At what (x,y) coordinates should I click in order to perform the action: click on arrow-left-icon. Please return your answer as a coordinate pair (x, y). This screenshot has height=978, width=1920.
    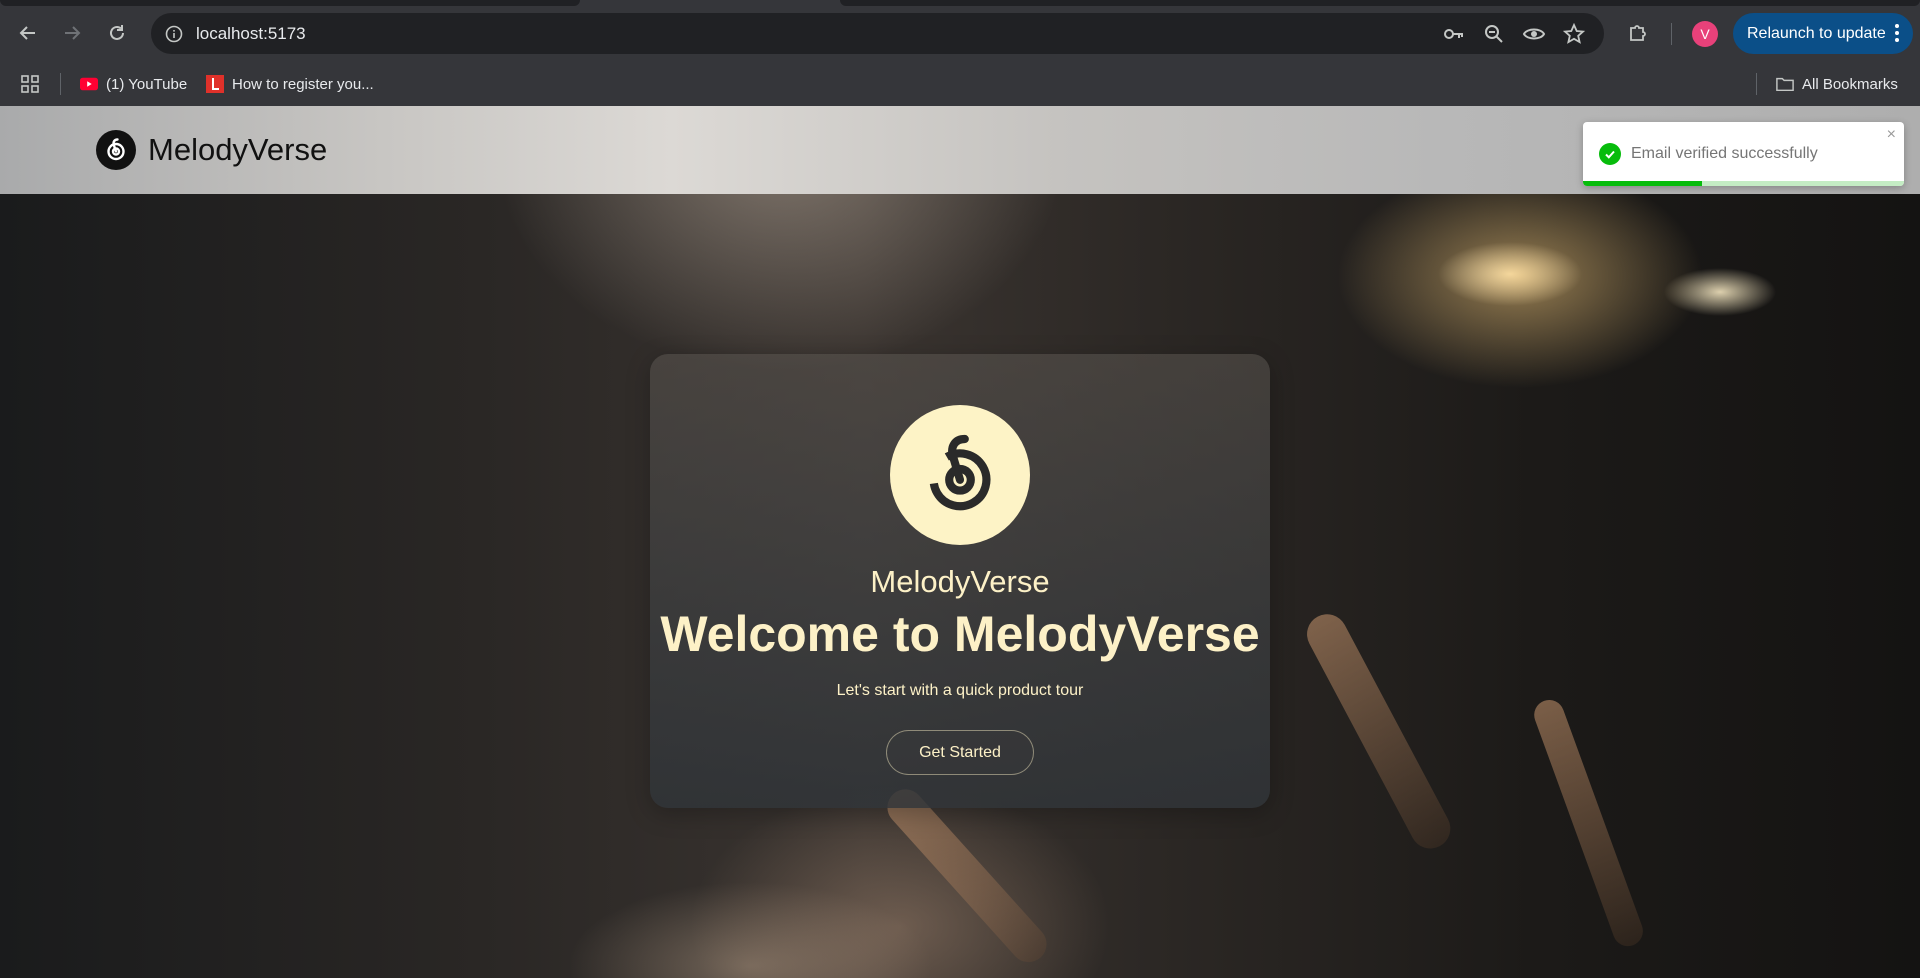
    Looking at the image, I should click on (27, 33).